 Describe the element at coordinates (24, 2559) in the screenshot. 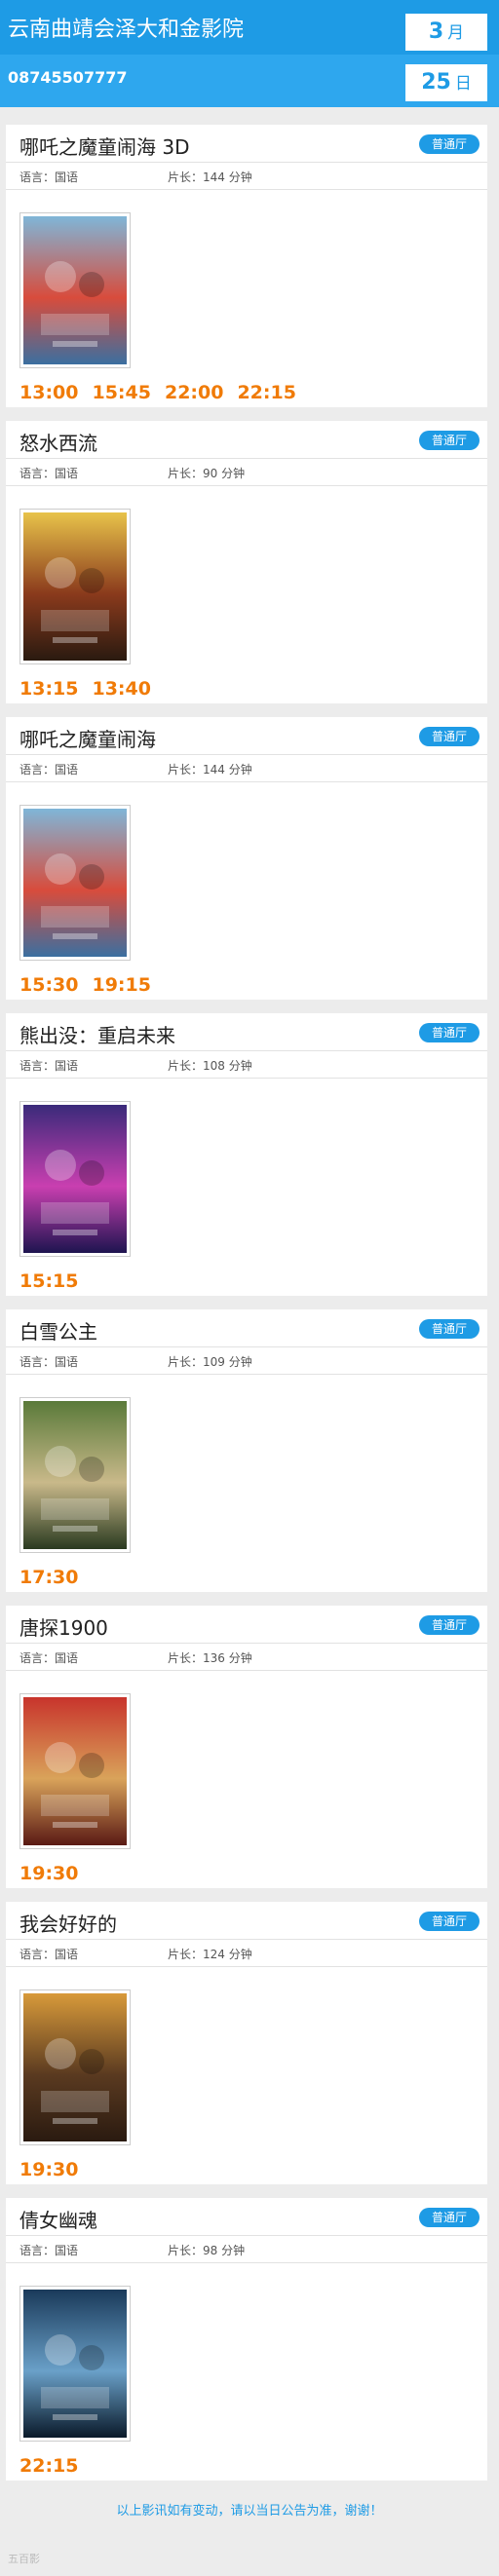

I see `watermark: 五百影` at that location.